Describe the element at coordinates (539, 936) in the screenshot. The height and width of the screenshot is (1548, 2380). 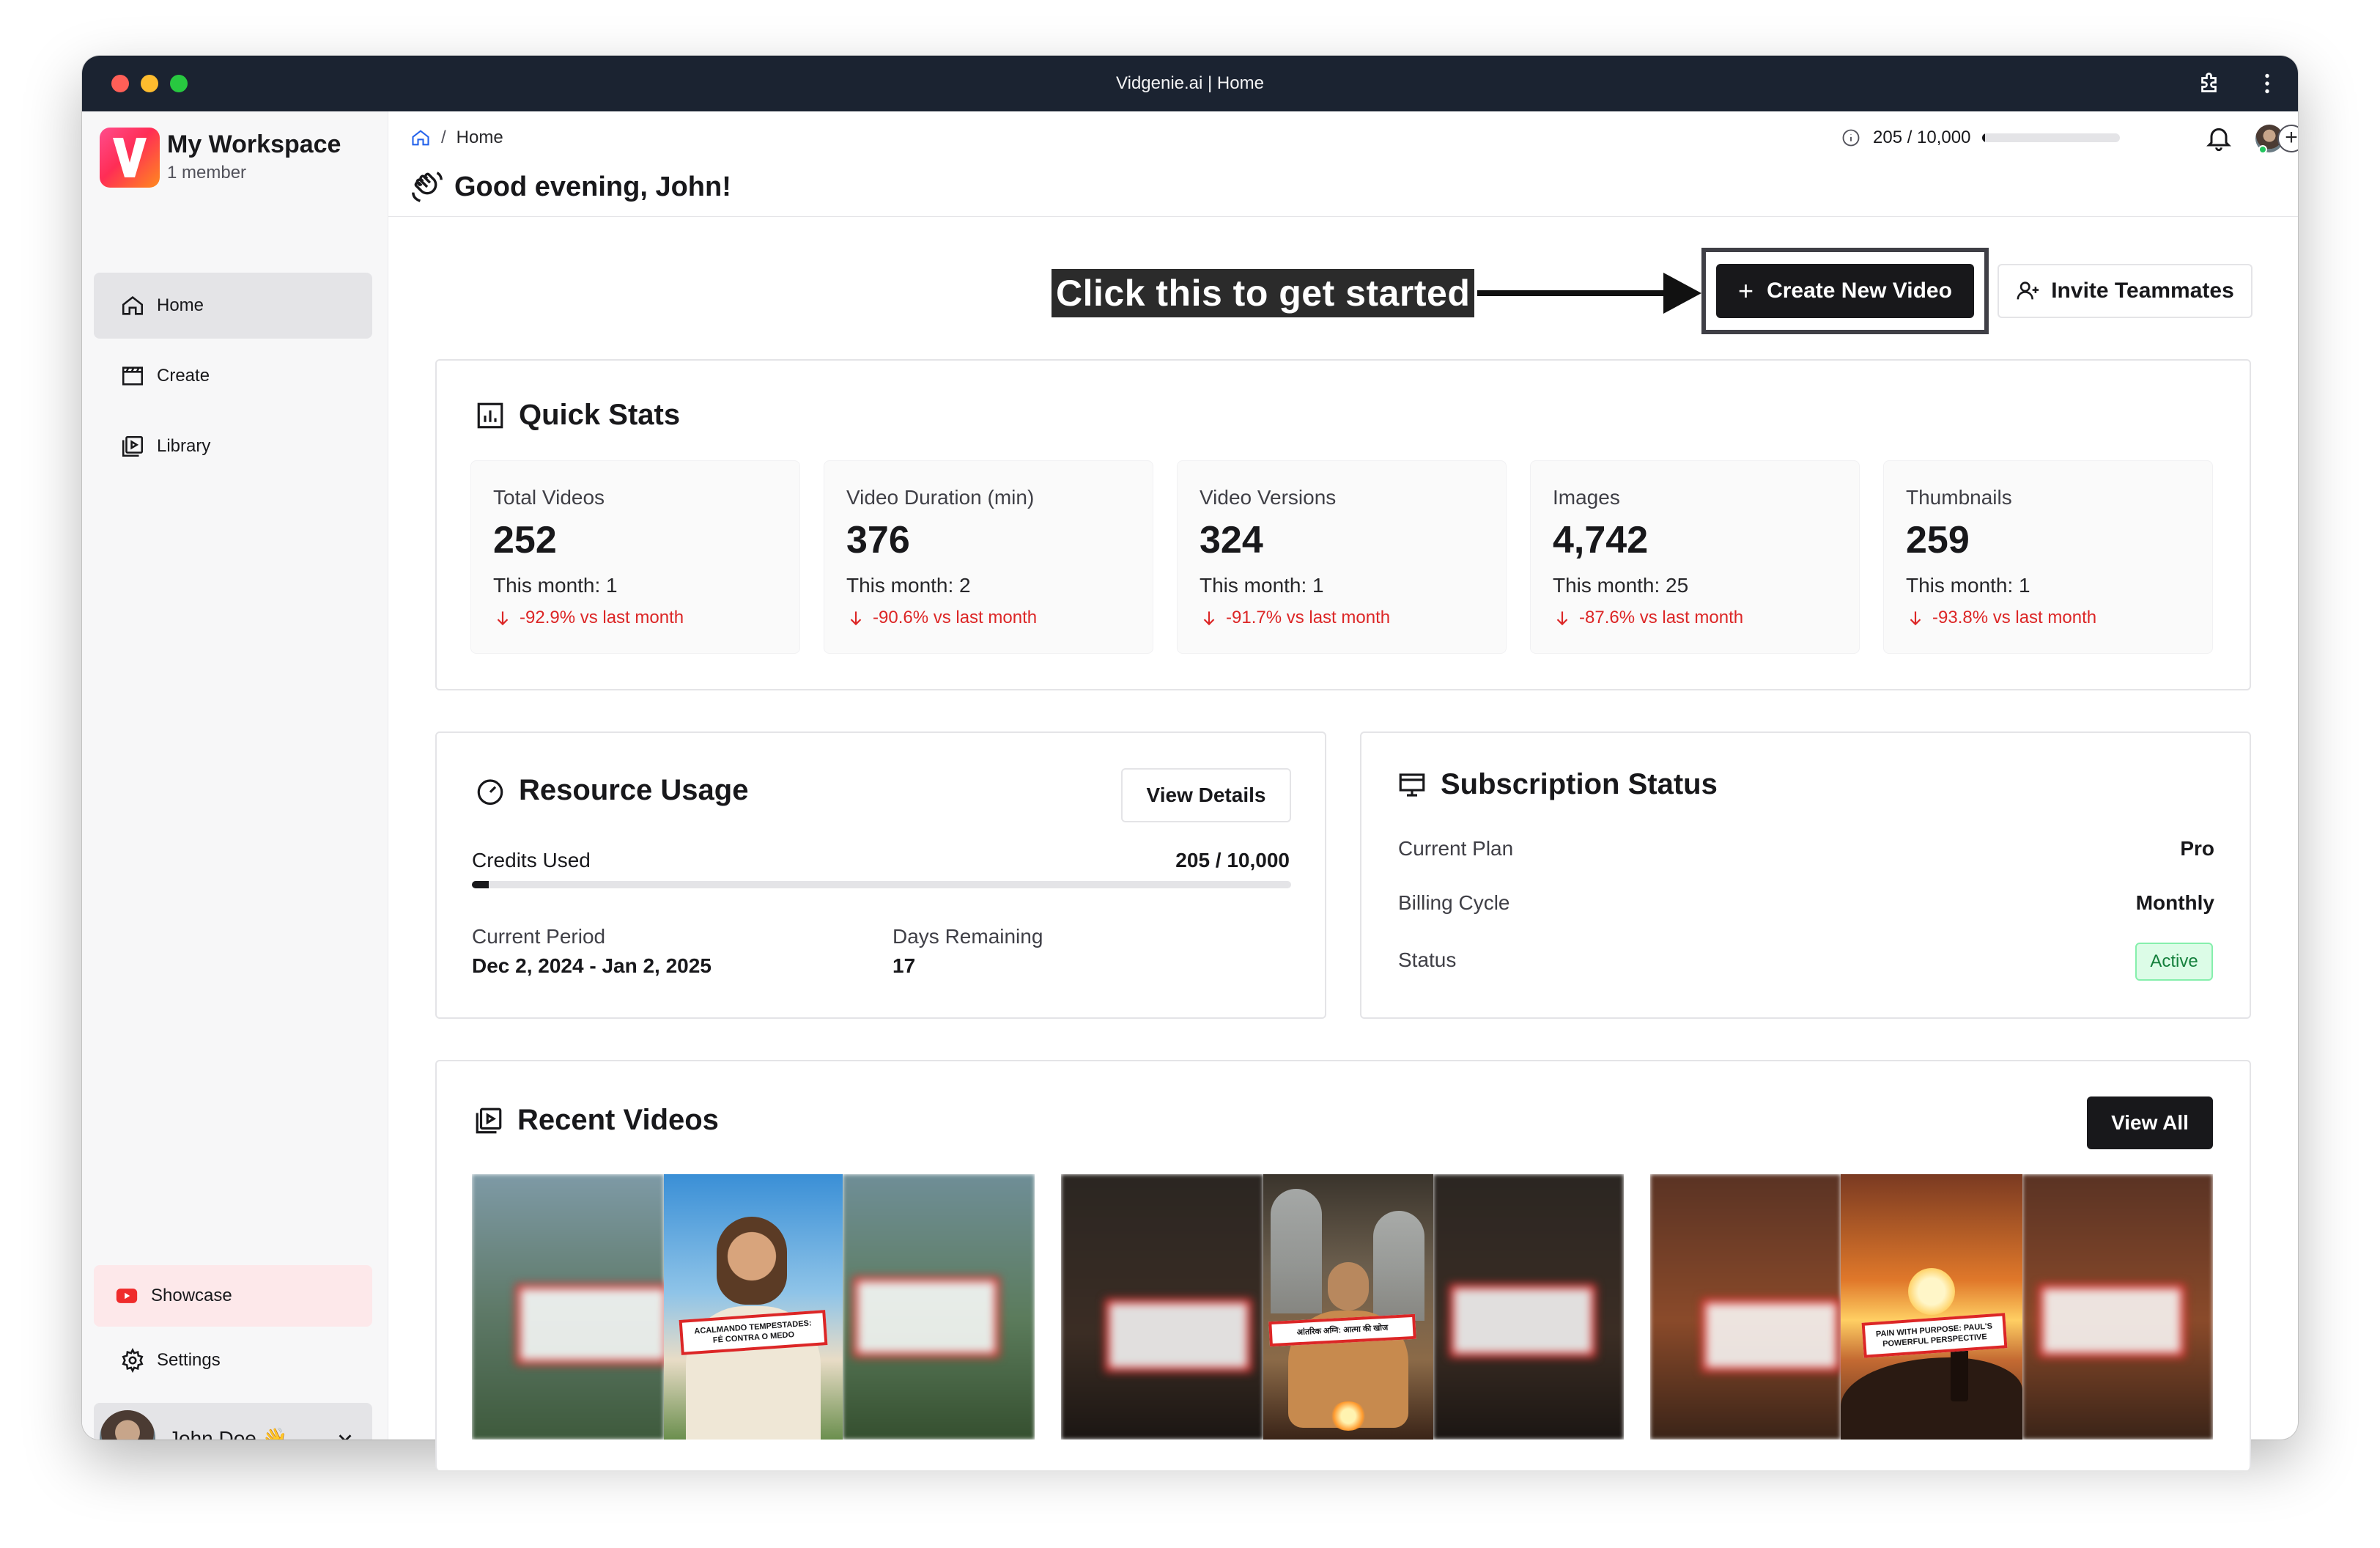
I see `current-period-label: Current Period` at that location.